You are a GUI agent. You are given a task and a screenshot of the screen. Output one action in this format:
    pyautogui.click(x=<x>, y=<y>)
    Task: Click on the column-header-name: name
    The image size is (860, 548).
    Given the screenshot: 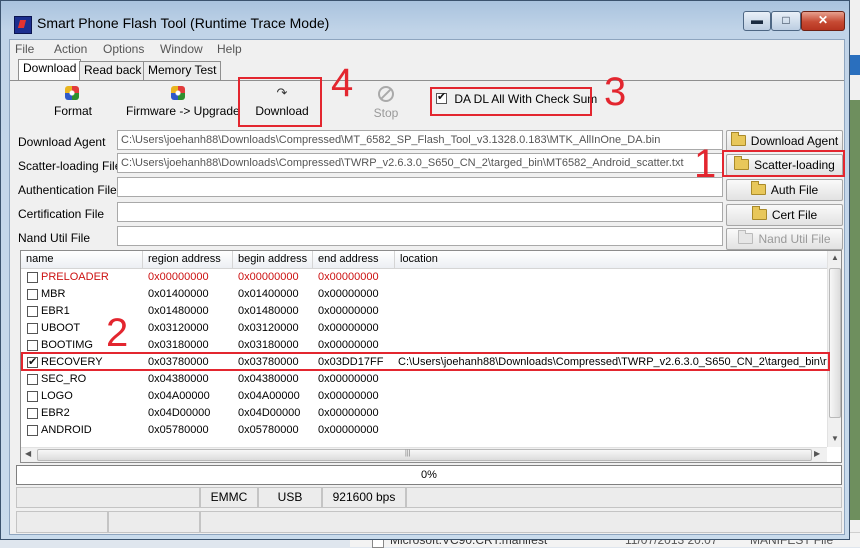 What is the action you would take?
    pyautogui.click(x=82, y=259)
    